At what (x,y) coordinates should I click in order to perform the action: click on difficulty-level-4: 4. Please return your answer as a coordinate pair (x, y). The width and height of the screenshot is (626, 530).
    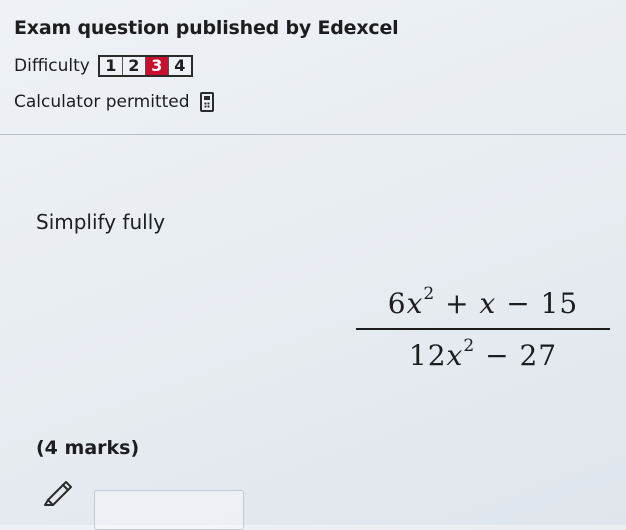
    Looking at the image, I should click on (179, 66).